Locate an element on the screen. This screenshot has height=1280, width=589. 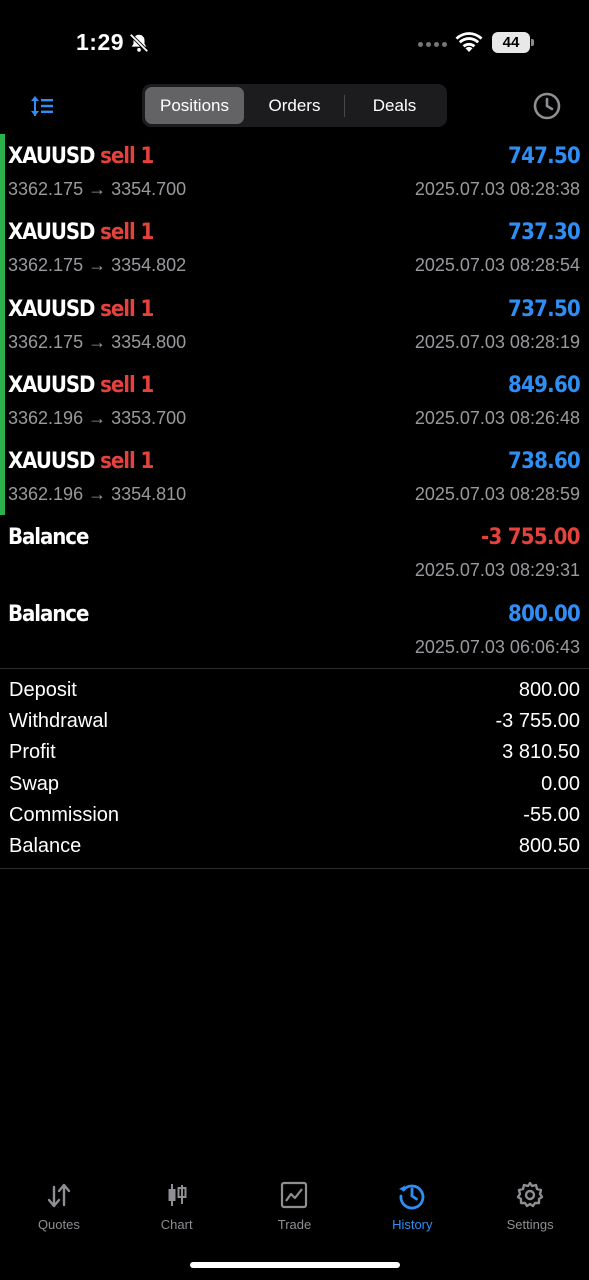
battery-tip is located at coordinates (532, 42).